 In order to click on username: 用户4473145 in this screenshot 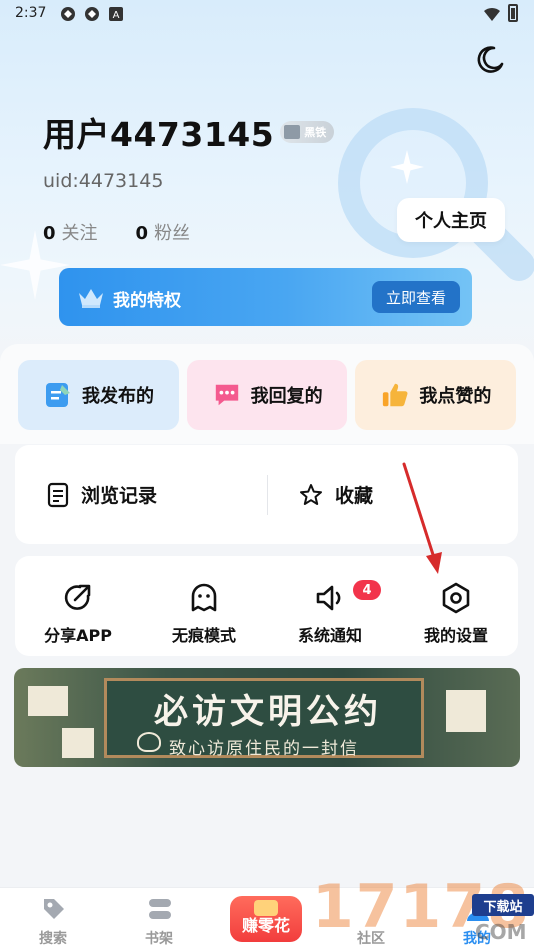, I will do `click(159, 134)`.